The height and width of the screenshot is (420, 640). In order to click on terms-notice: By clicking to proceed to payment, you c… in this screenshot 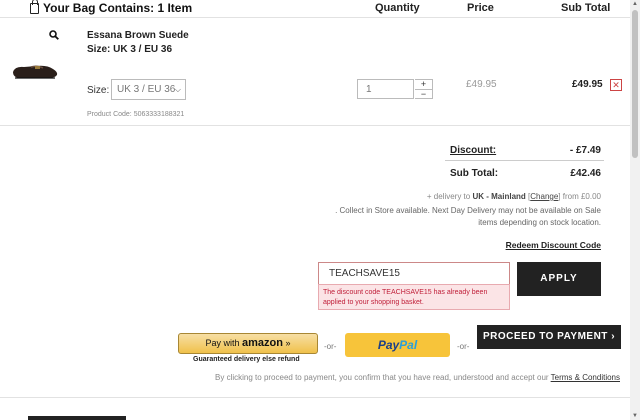, I will do `click(417, 377)`.